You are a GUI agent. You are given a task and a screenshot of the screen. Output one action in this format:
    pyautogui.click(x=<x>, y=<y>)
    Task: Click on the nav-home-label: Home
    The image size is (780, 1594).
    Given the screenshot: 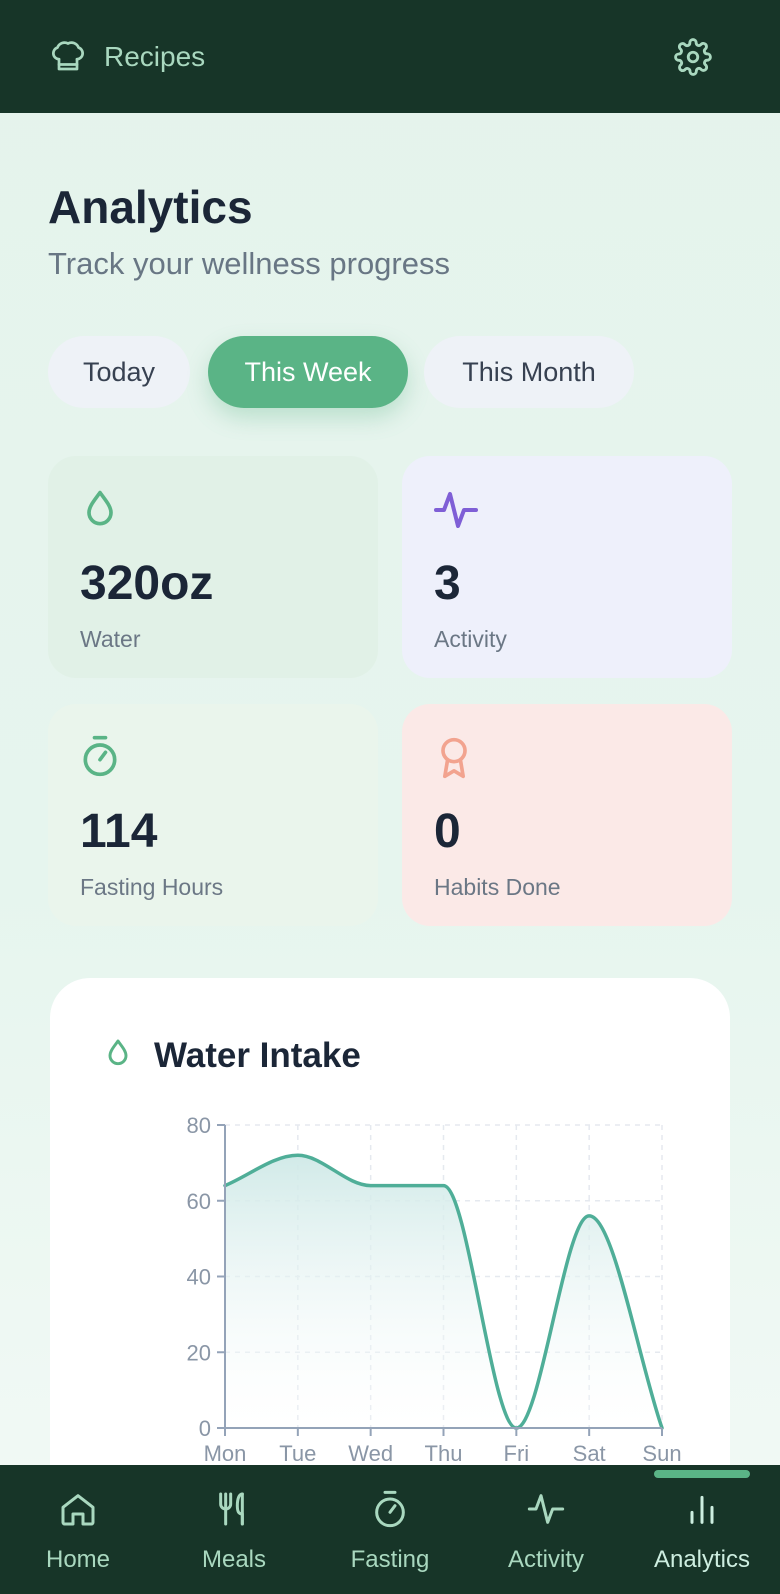 What is the action you would take?
    pyautogui.click(x=78, y=1559)
    